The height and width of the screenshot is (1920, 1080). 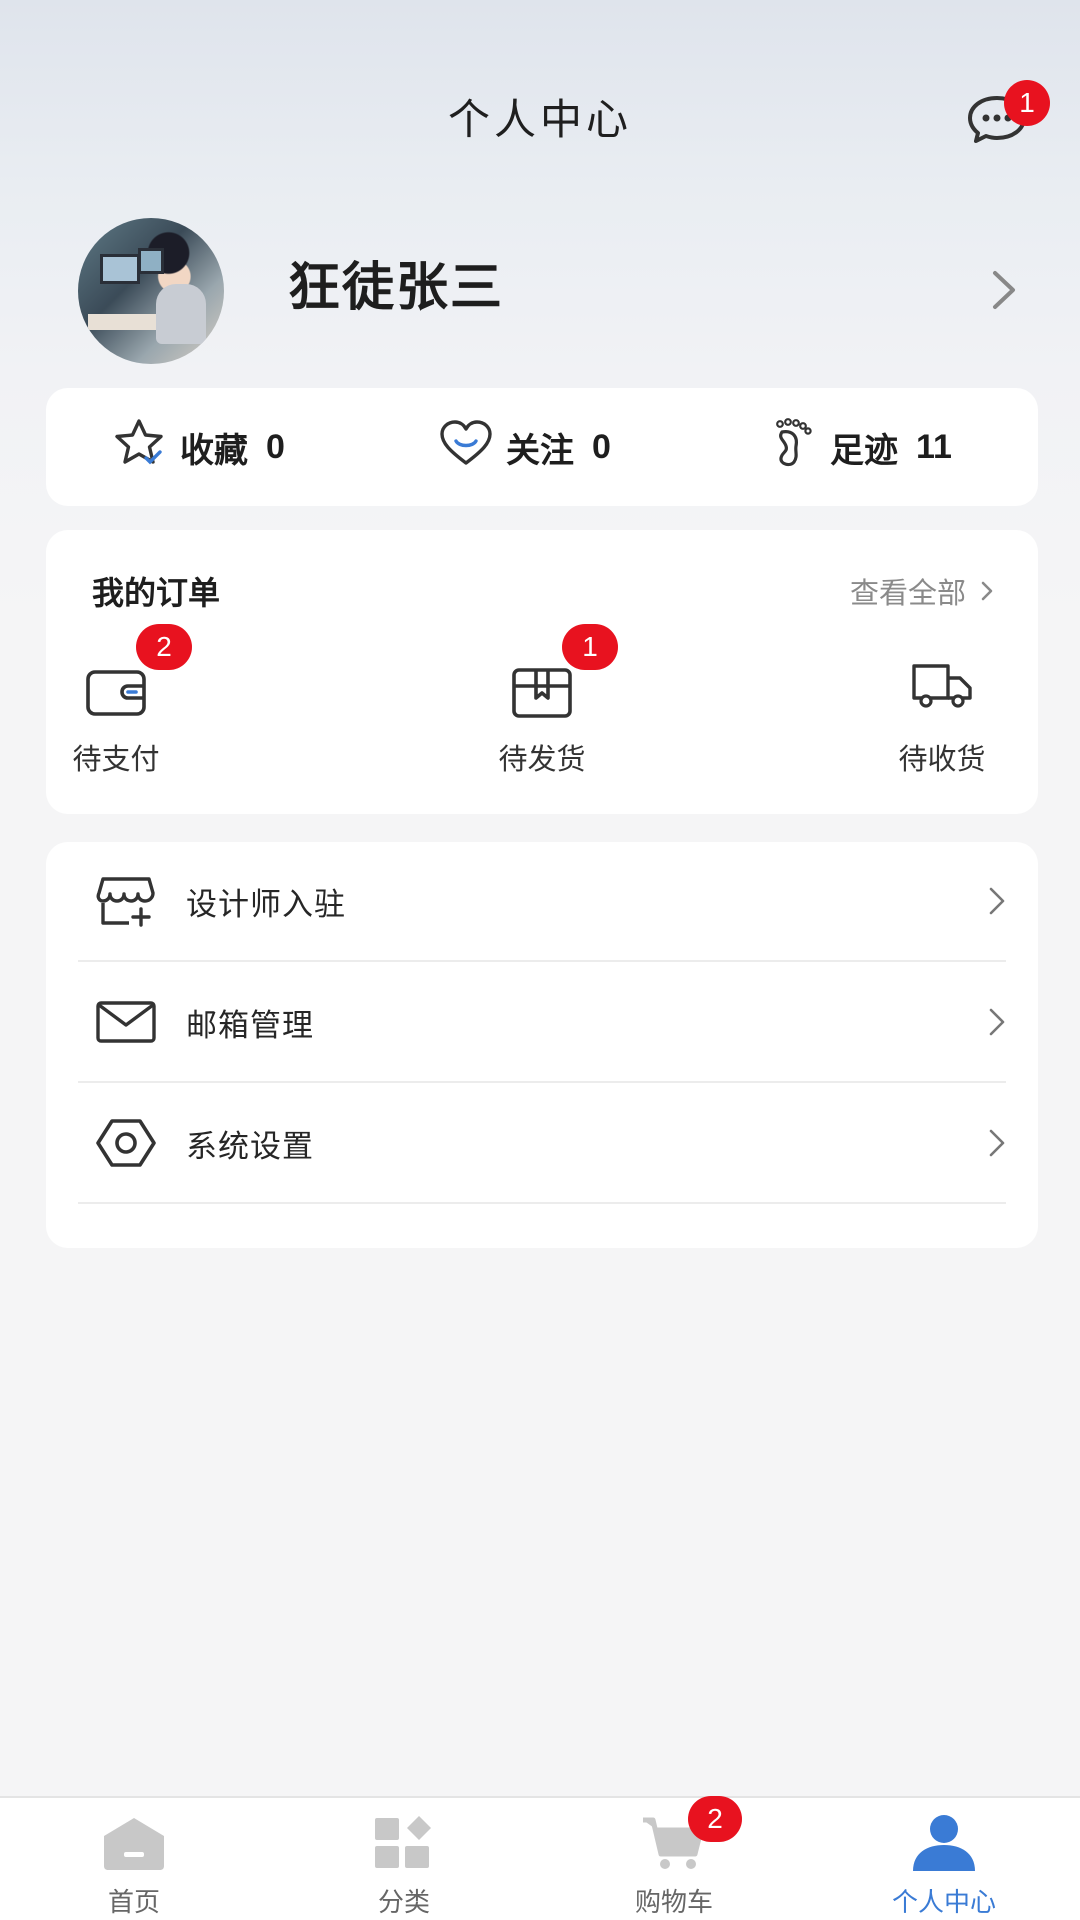 I want to click on view-all-label: 查看全部, so click(x=907, y=593).